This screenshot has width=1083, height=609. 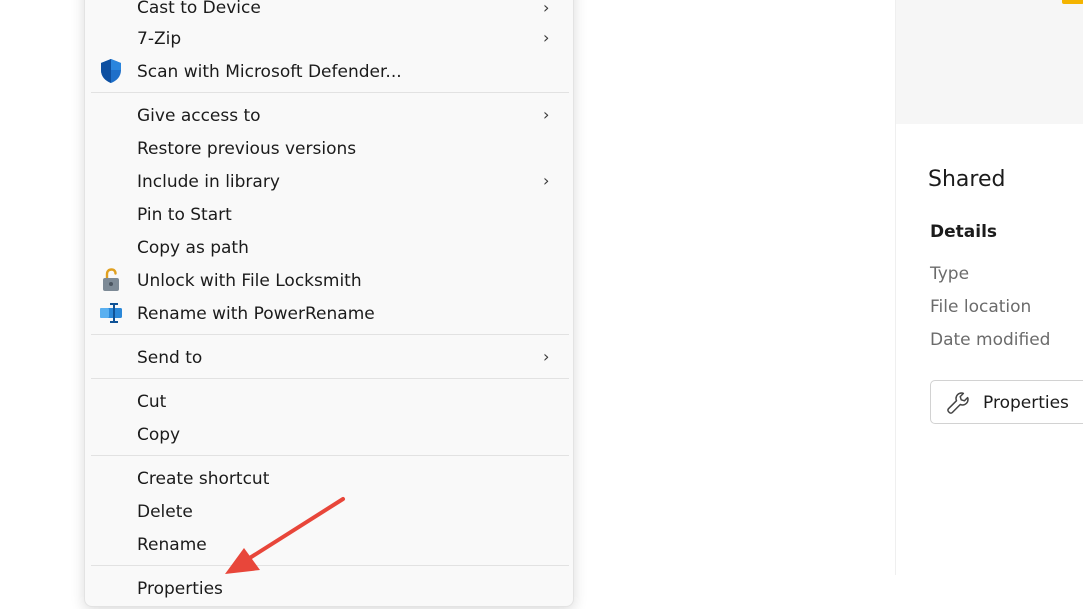 I want to click on menu-item-create-shortcut: Create shortcut, so click(x=203, y=479).